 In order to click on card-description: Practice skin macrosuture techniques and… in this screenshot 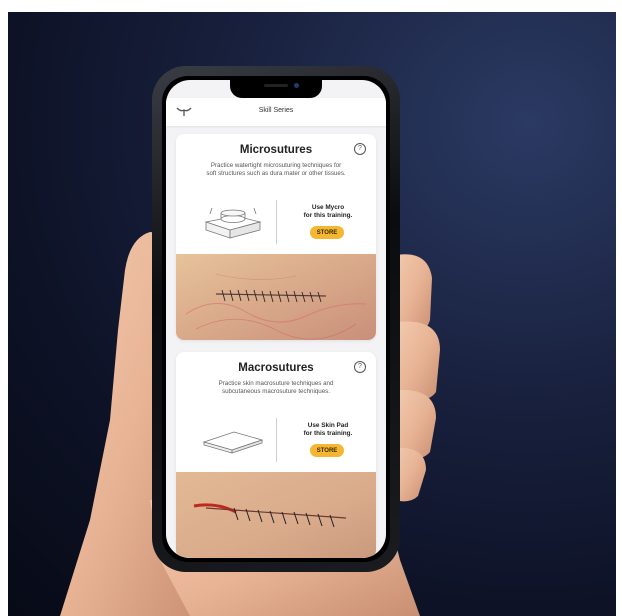, I will do `click(276, 387)`.